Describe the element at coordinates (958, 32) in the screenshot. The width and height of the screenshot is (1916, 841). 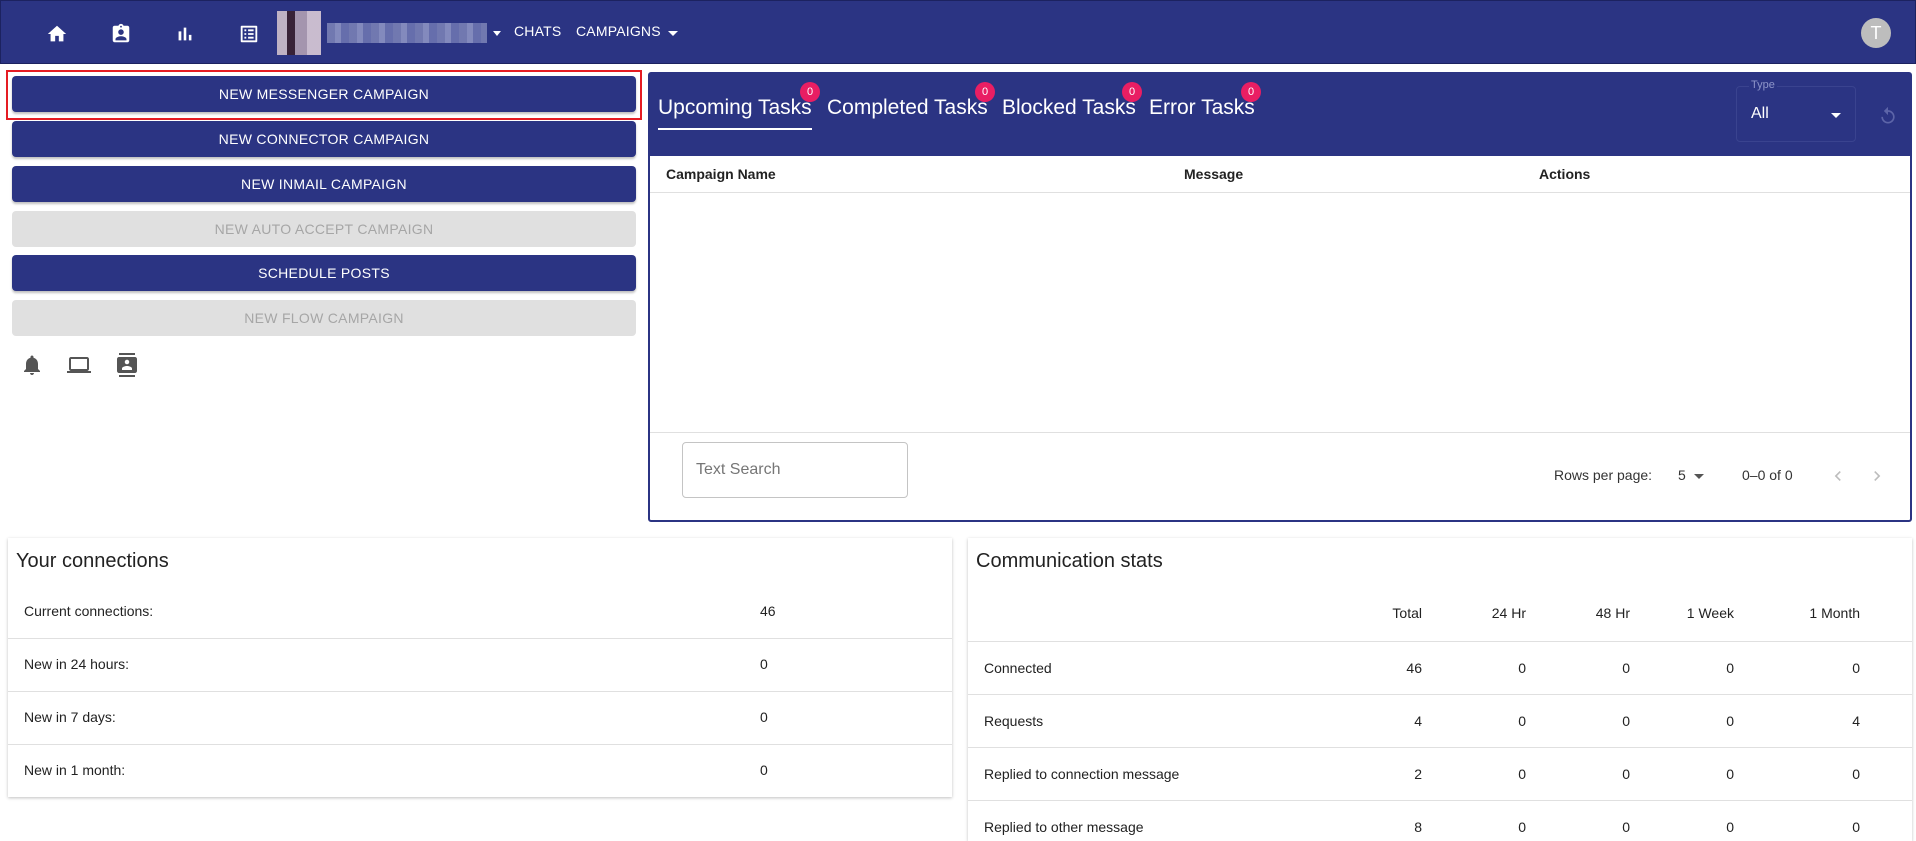
I see `top-navbar: CHATS CAMPAIGNS T` at that location.